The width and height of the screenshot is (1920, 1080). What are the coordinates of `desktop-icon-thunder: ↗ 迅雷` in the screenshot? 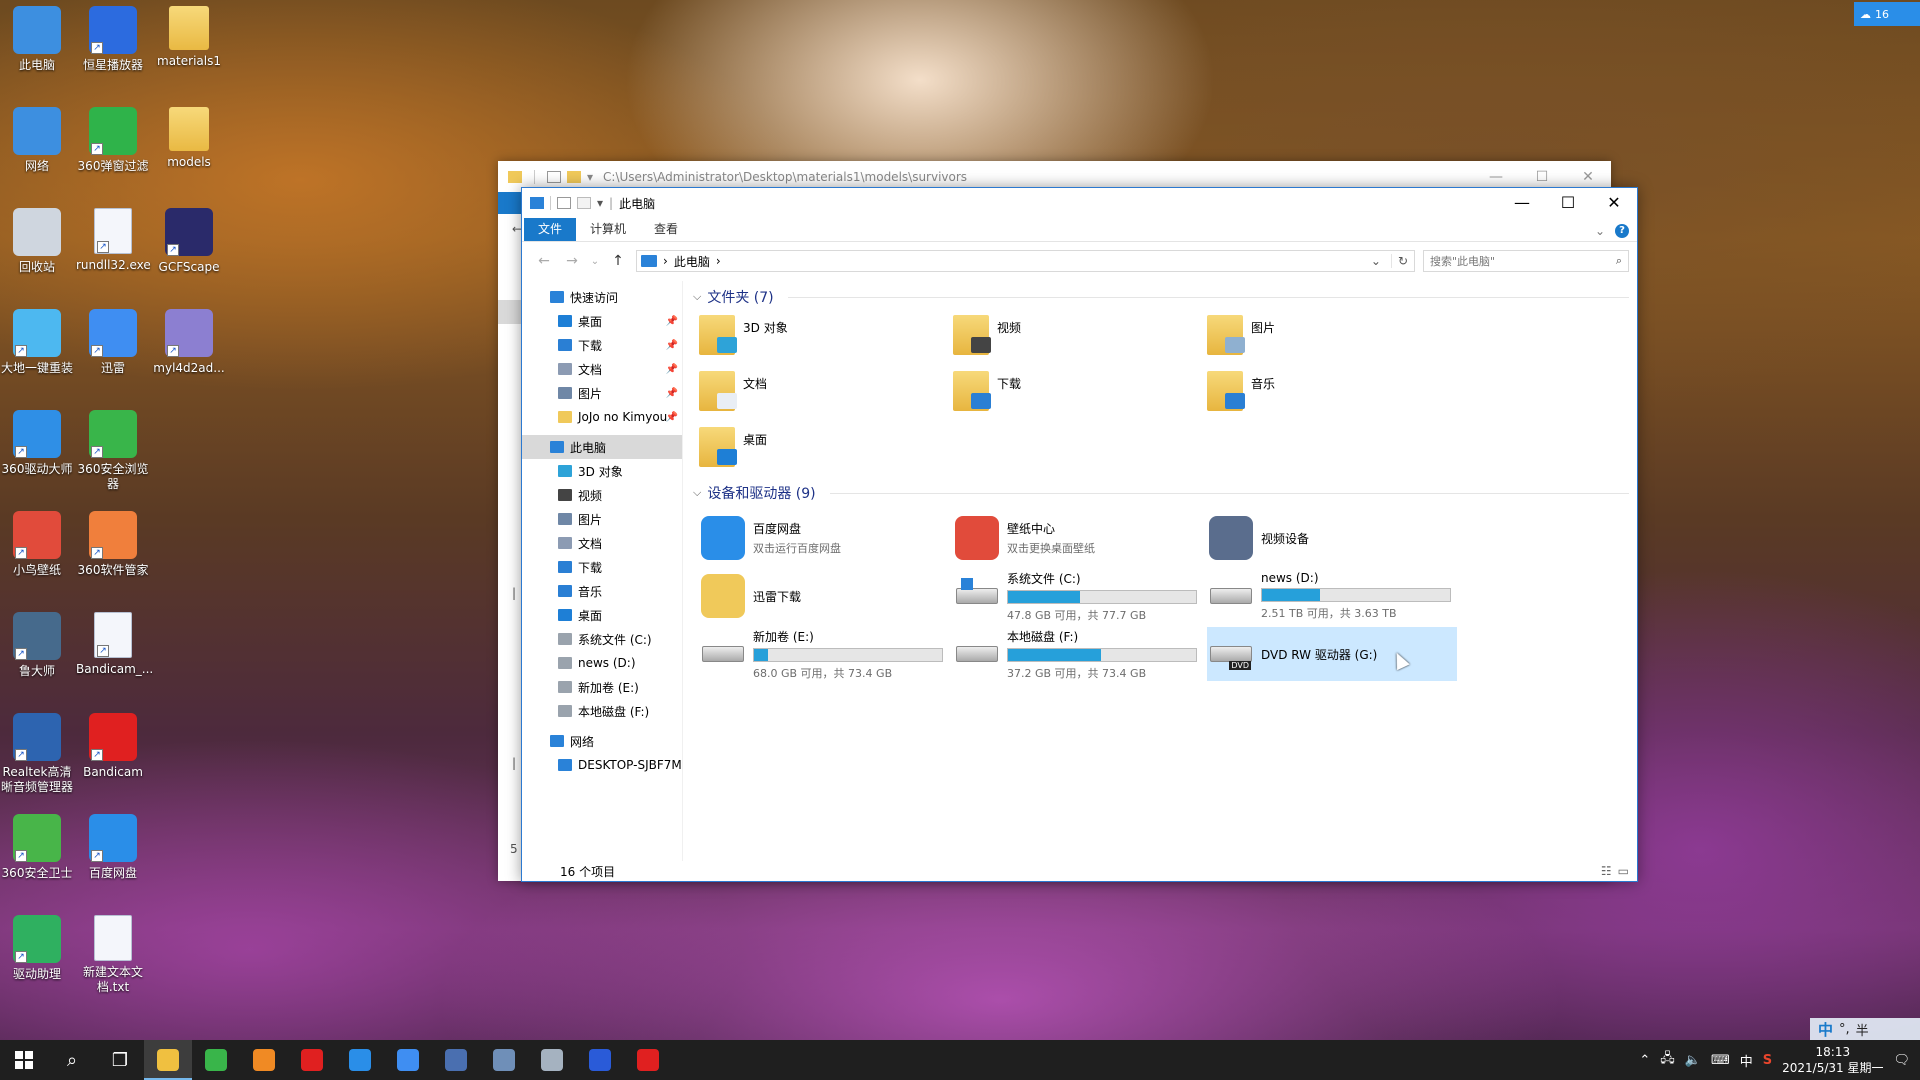 It's located at (113, 342).